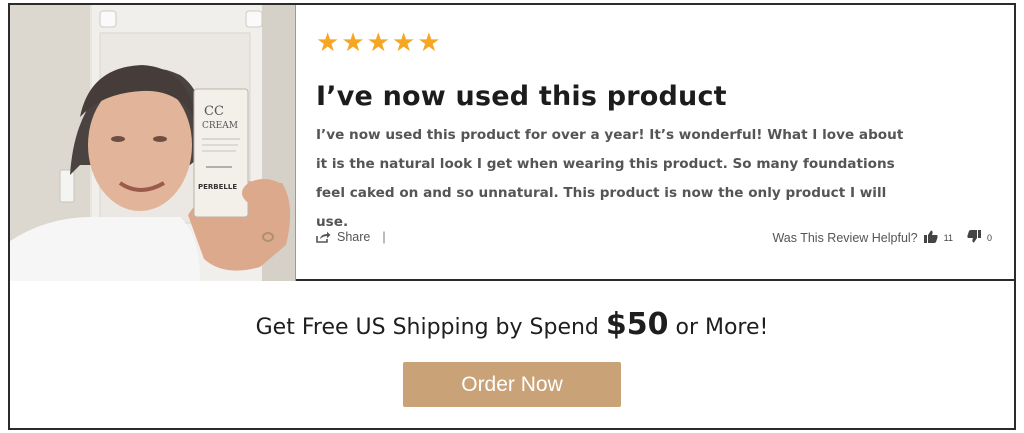  I want to click on helpful-controls: Was This Review Helpful? 11 0, so click(882, 238).